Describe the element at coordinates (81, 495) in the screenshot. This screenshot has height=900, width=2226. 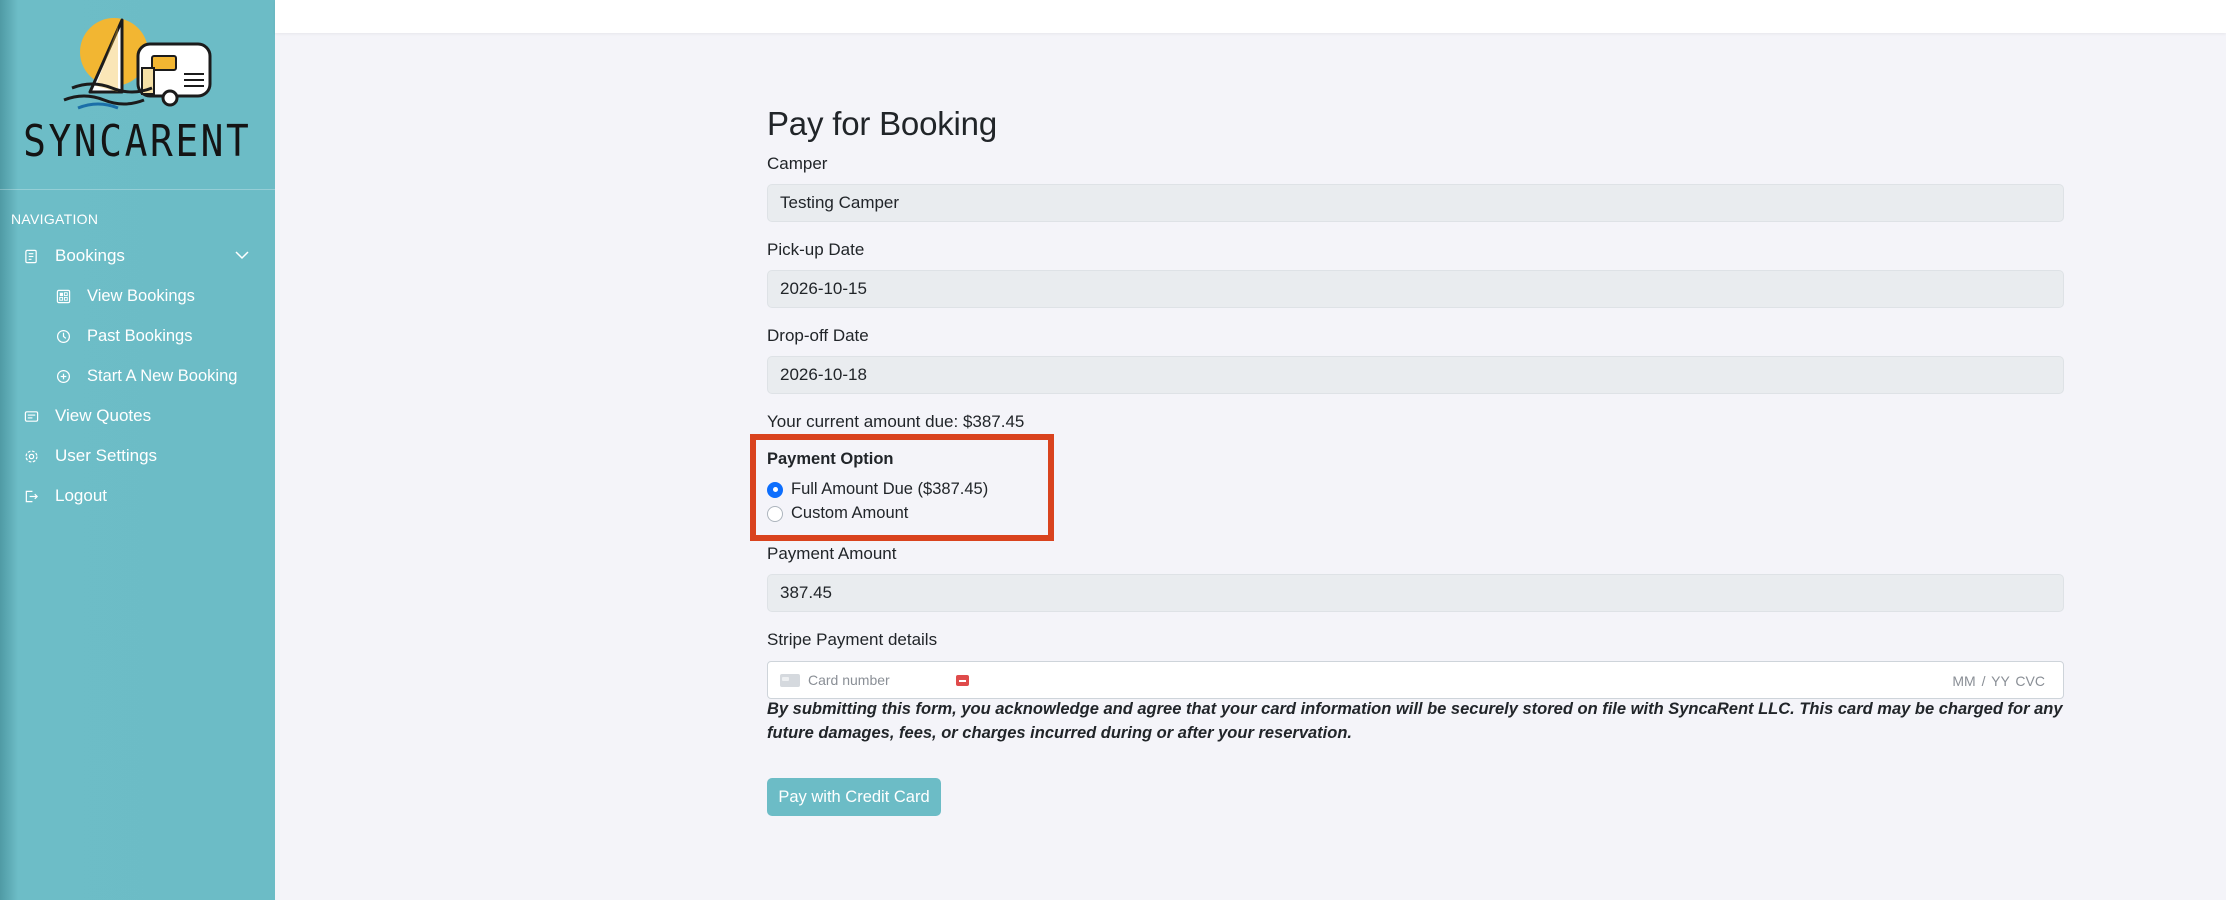
I see `sidebar-item-label: Logout` at that location.